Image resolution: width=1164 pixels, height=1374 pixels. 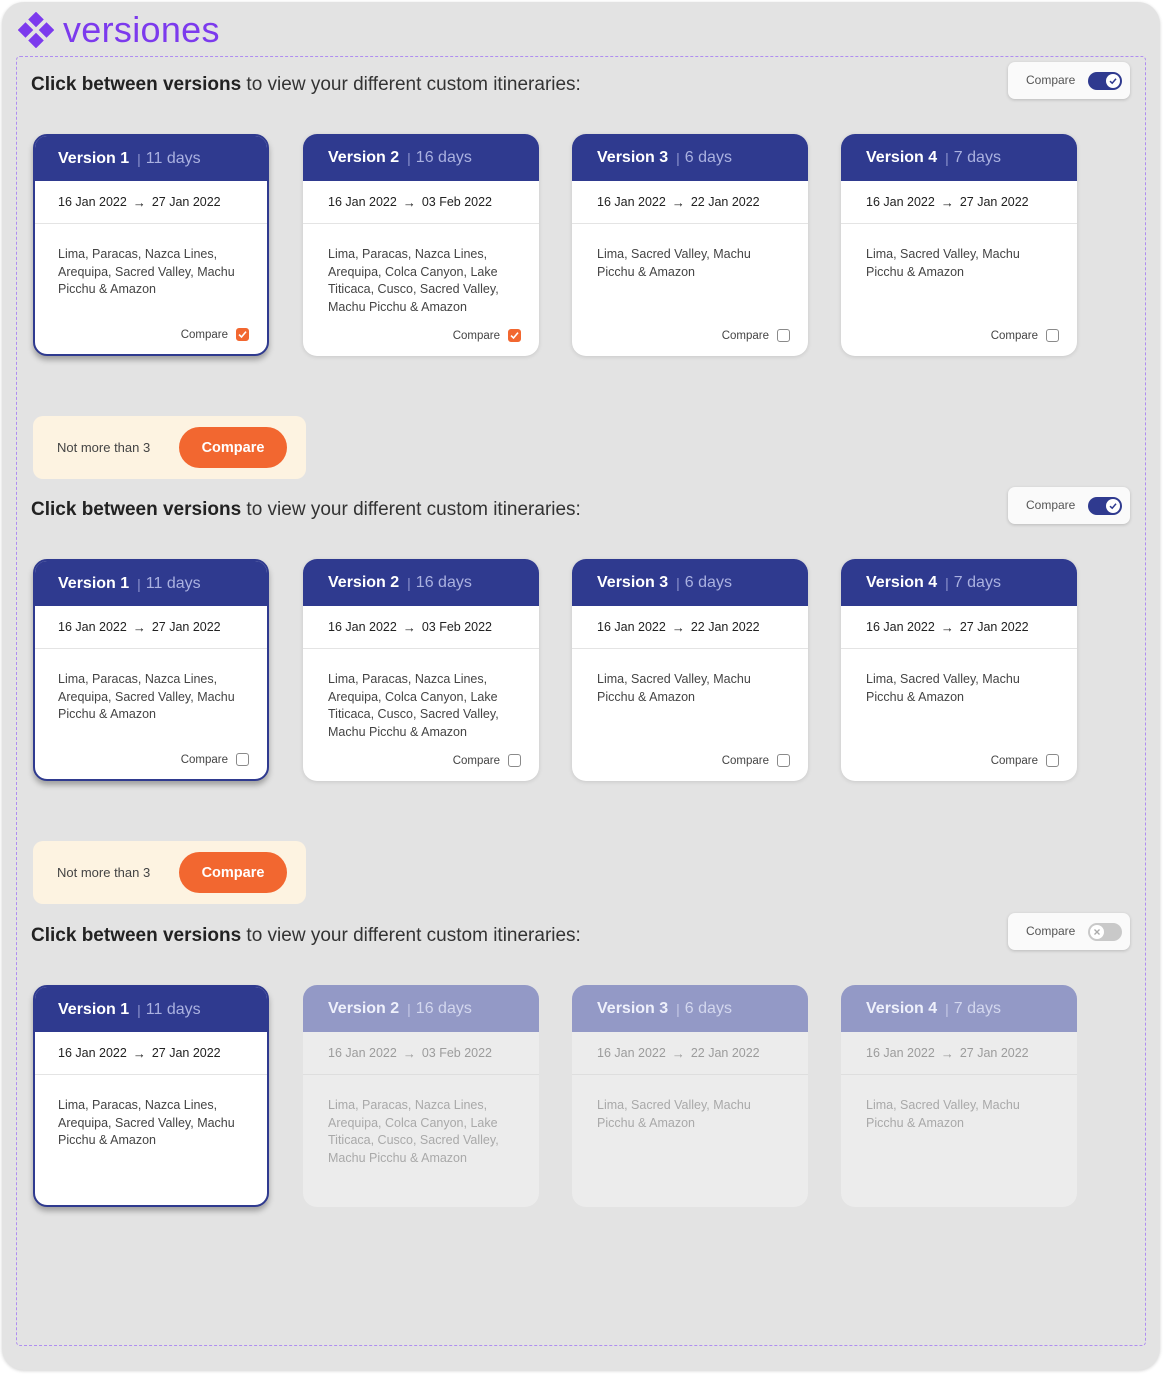 I want to click on end-date: 22 Jan 2022, so click(x=725, y=202).